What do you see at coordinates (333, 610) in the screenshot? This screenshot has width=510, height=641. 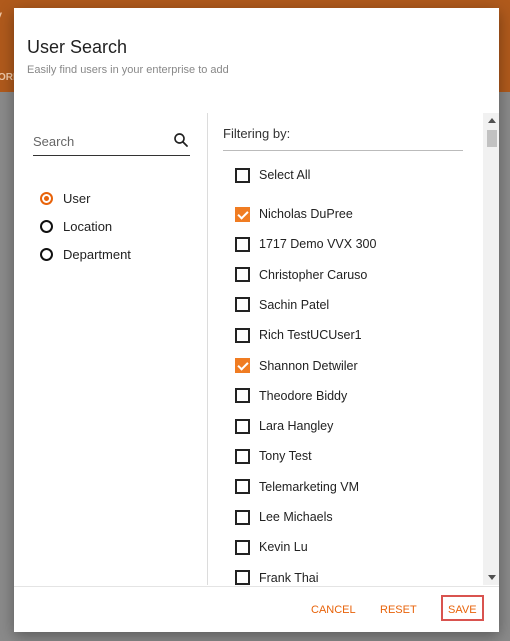 I see `cancel-button: CANCEL` at bounding box center [333, 610].